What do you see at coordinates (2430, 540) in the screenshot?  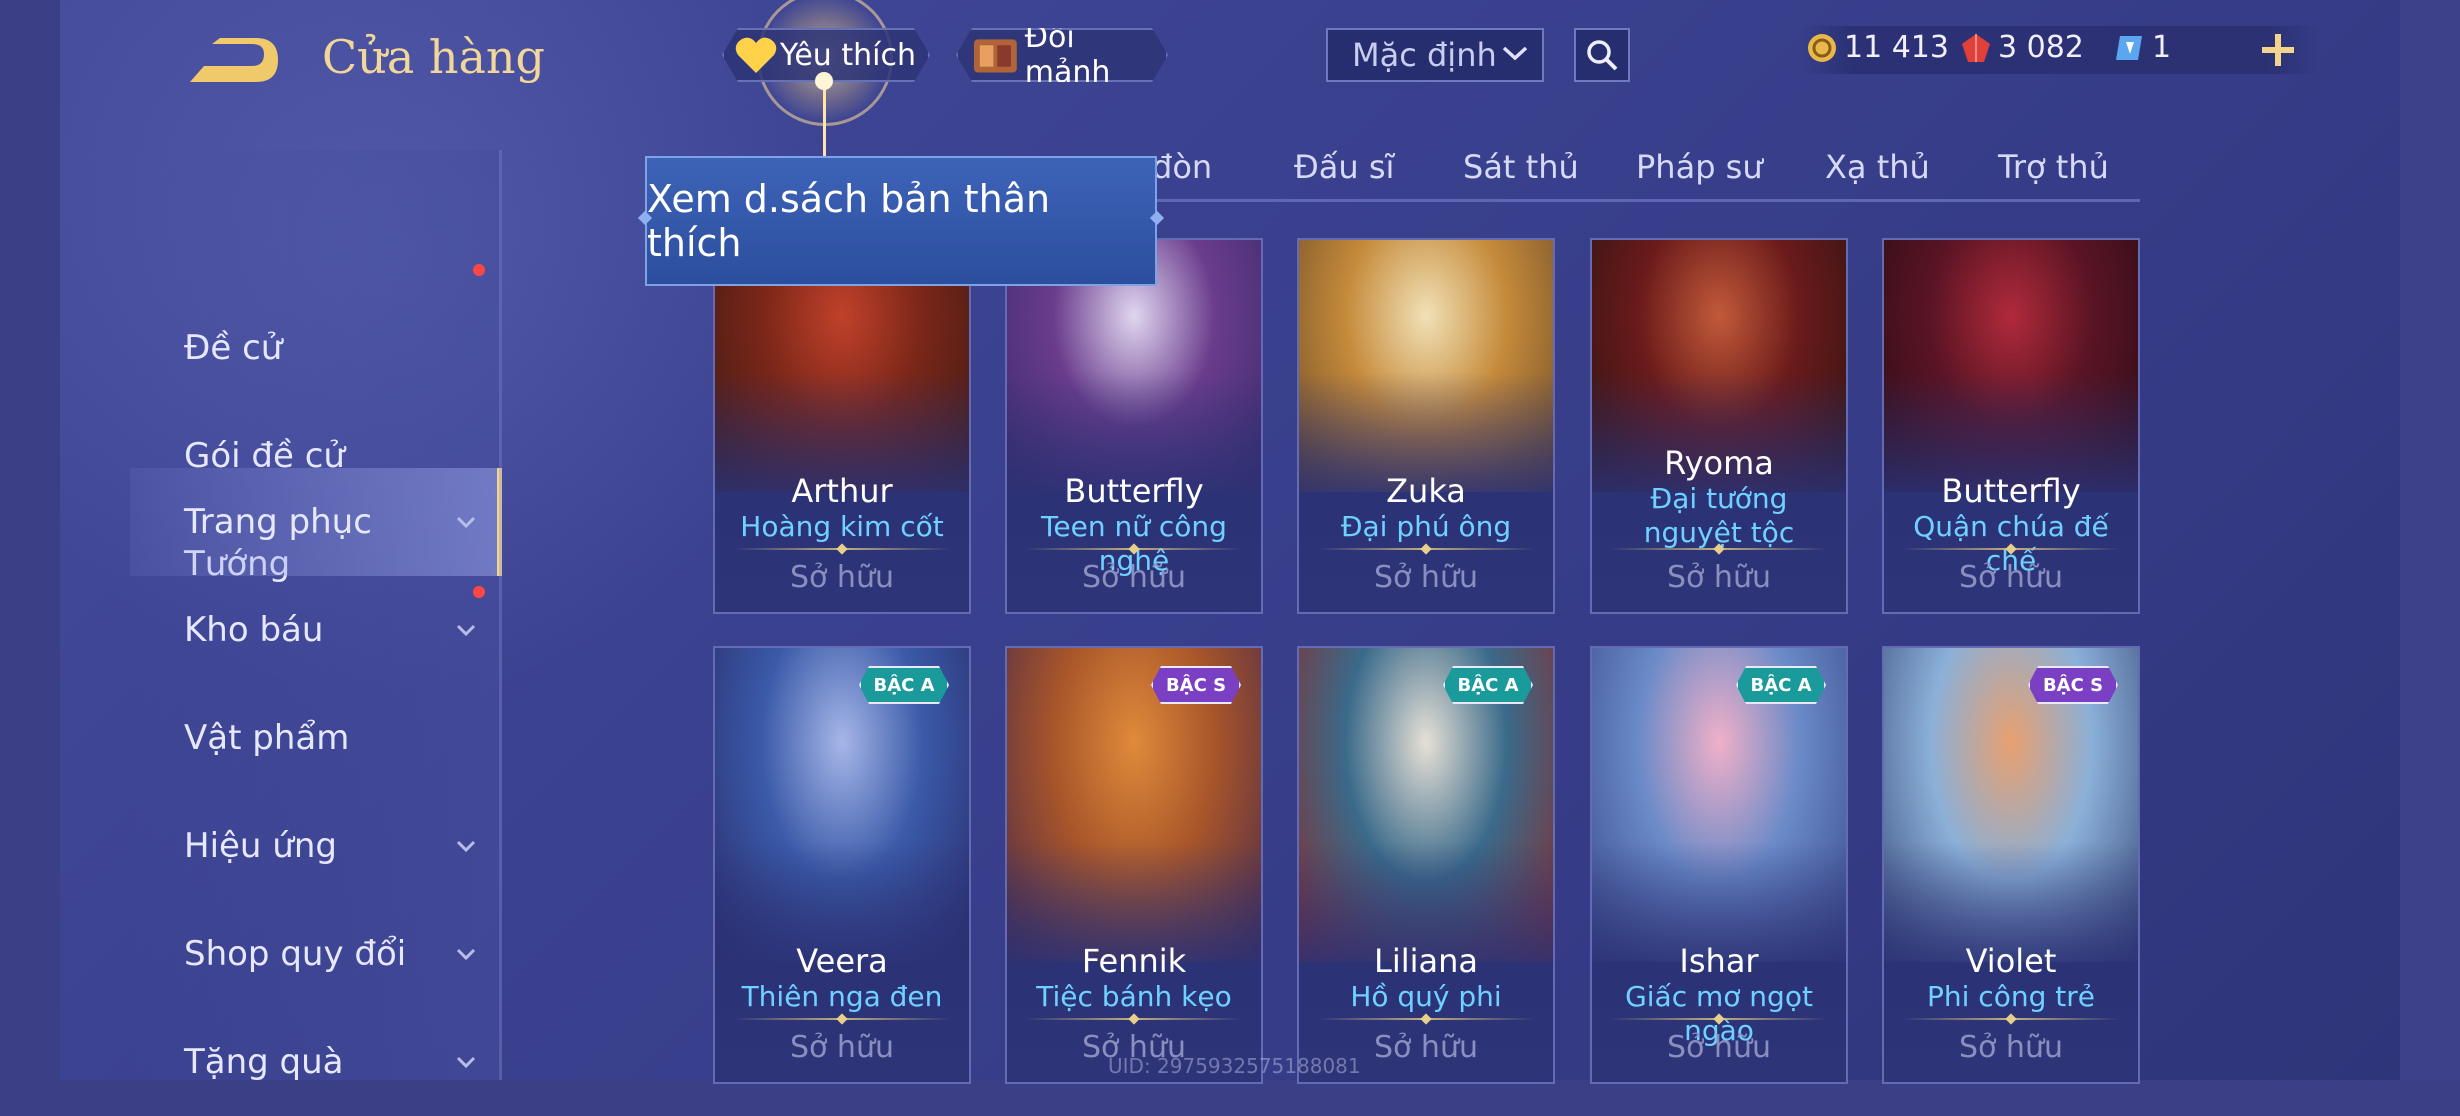 I see `screen-edge-right` at bounding box center [2430, 540].